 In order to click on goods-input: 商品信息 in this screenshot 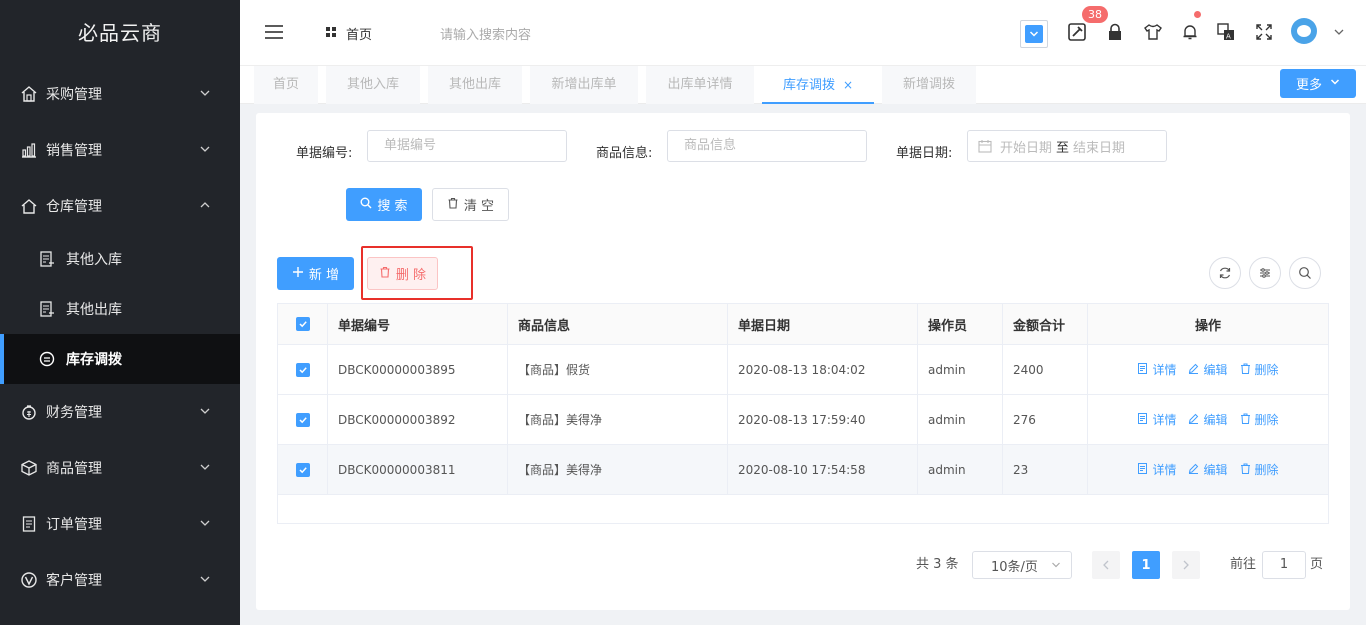, I will do `click(767, 146)`.